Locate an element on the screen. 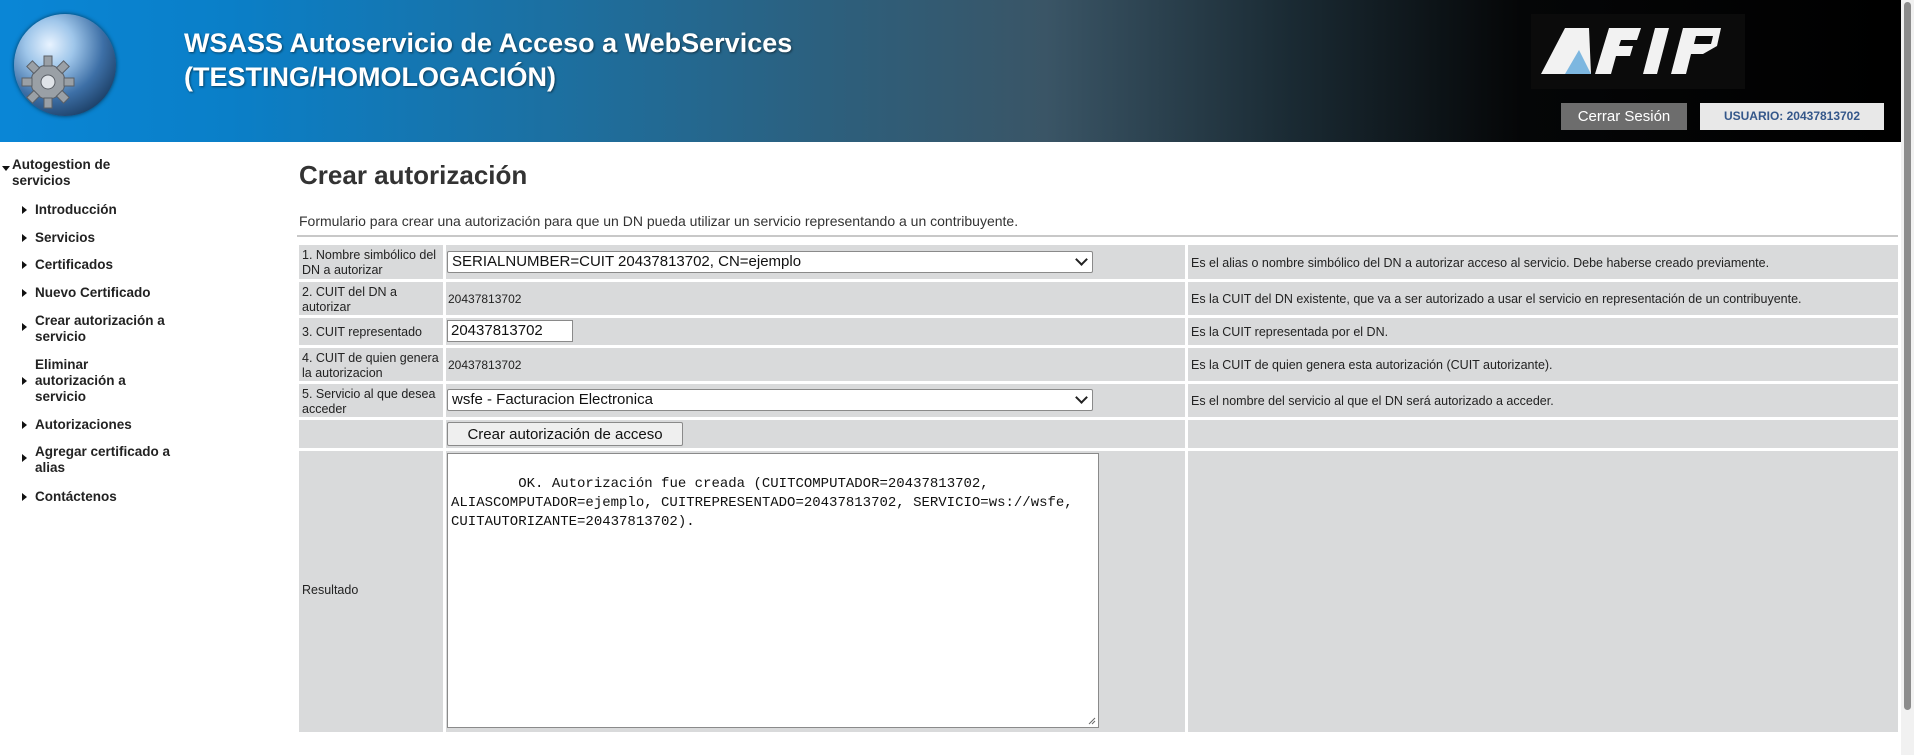 This screenshot has height=755, width=1914. app-title-line2: (TESTING/HOMOLOGACIÓN) is located at coordinates (370, 77).